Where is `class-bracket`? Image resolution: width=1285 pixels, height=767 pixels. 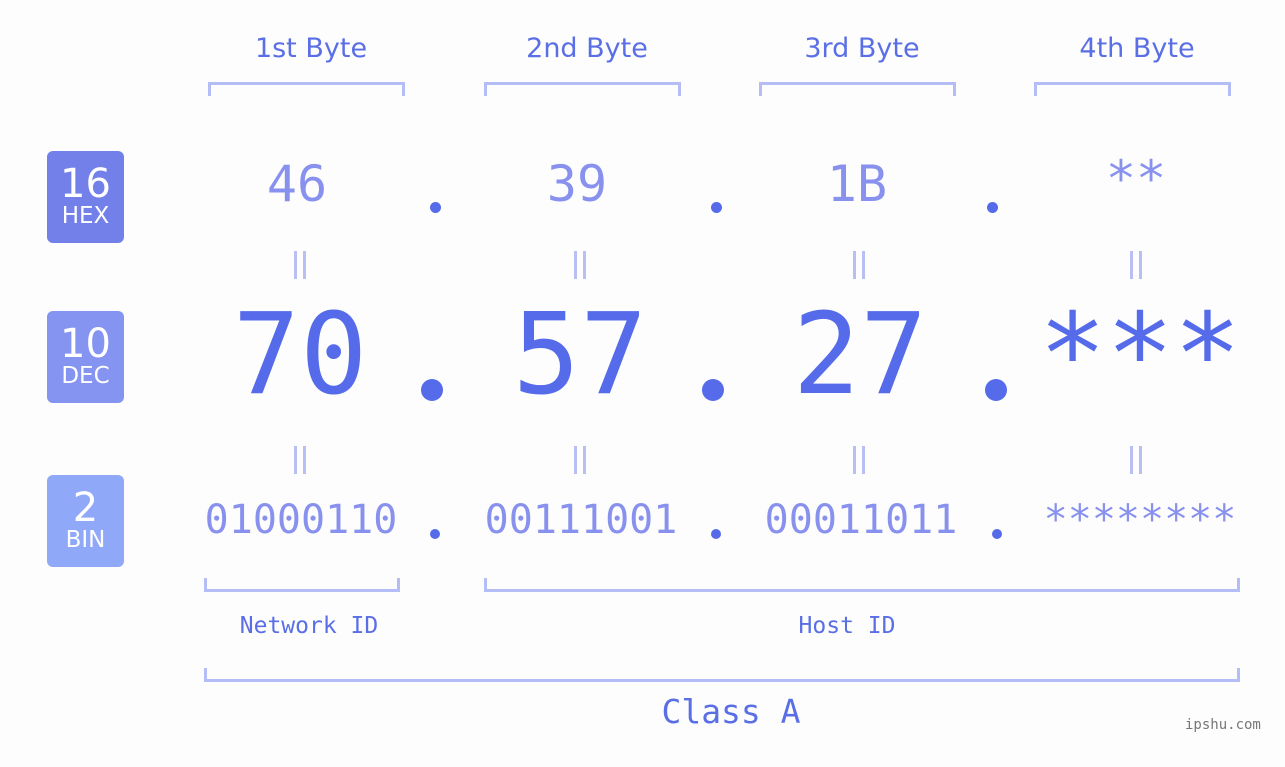
class-bracket is located at coordinates (722, 675).